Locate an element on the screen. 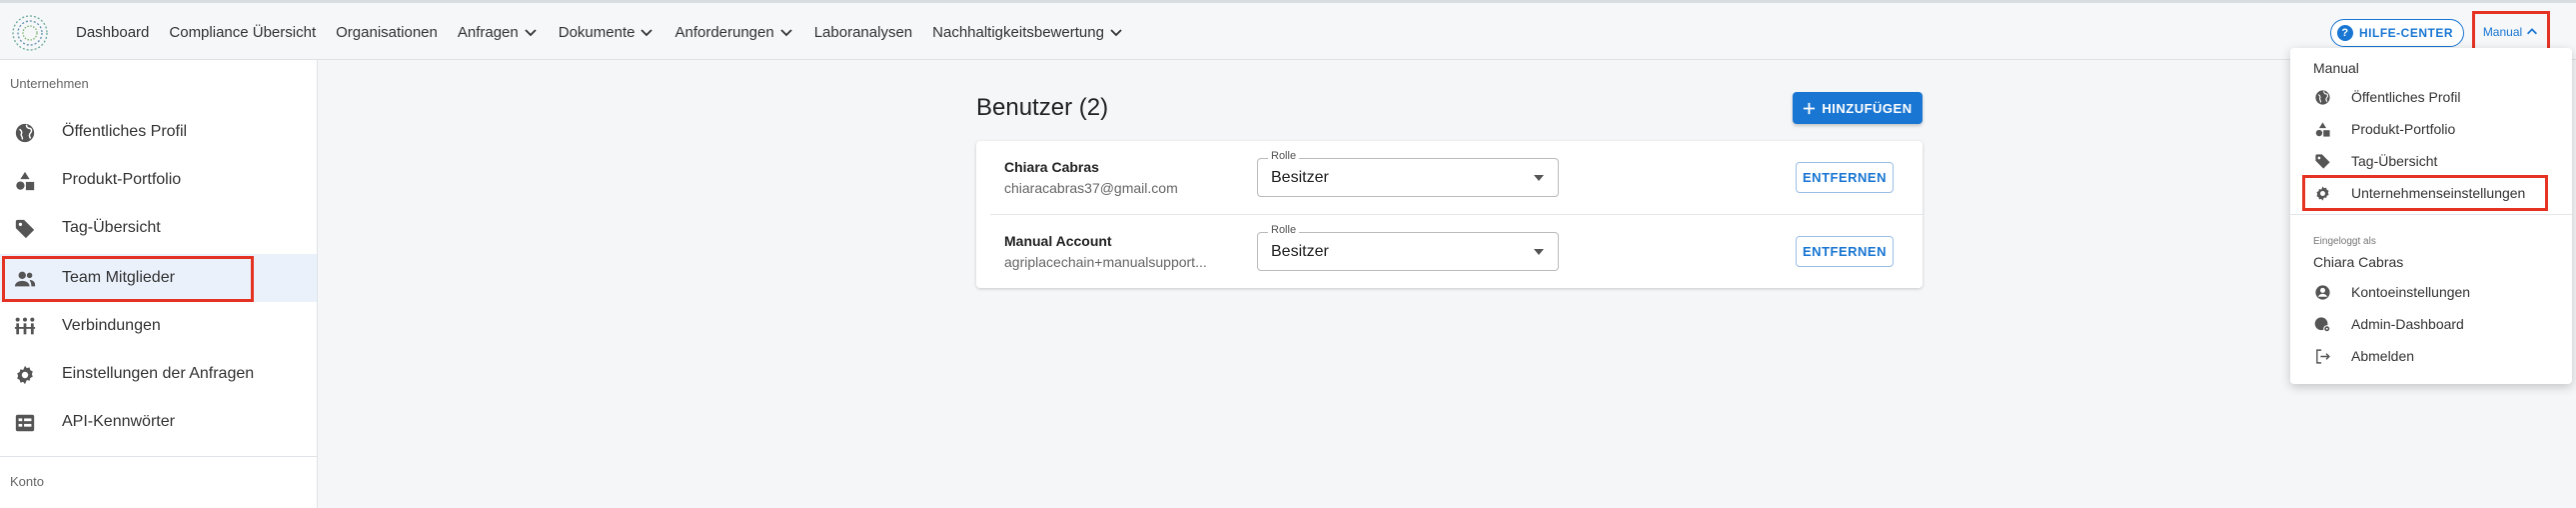  user-email: chiaracabras37@gmail.com is located at coordinates (1091, 188).